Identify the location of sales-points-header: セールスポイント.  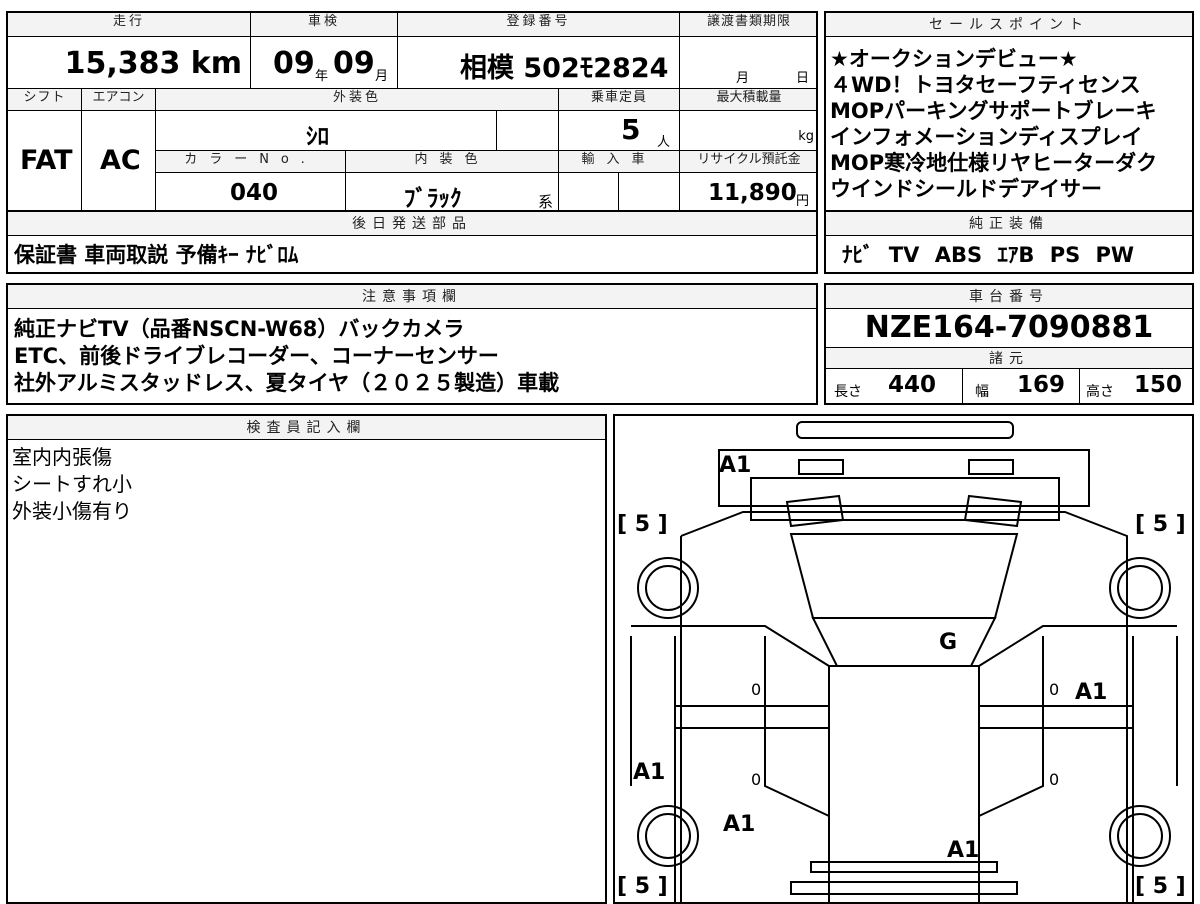
(1009, 25).